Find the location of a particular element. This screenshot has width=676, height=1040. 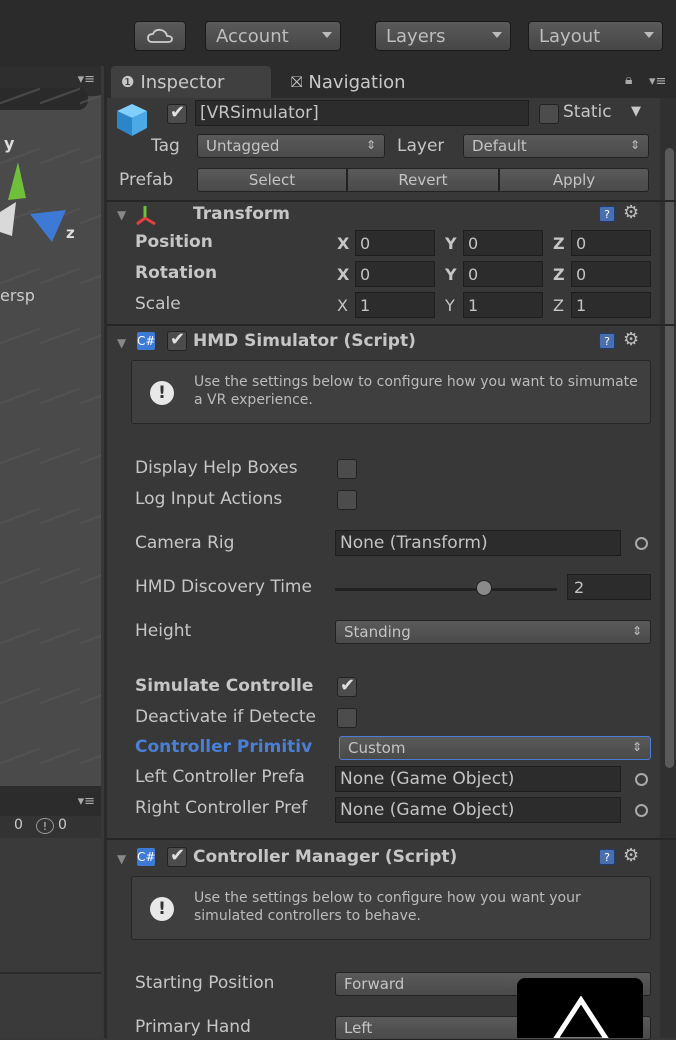

lock-icon: 🔒︎ is located at coordinates (628, 80).